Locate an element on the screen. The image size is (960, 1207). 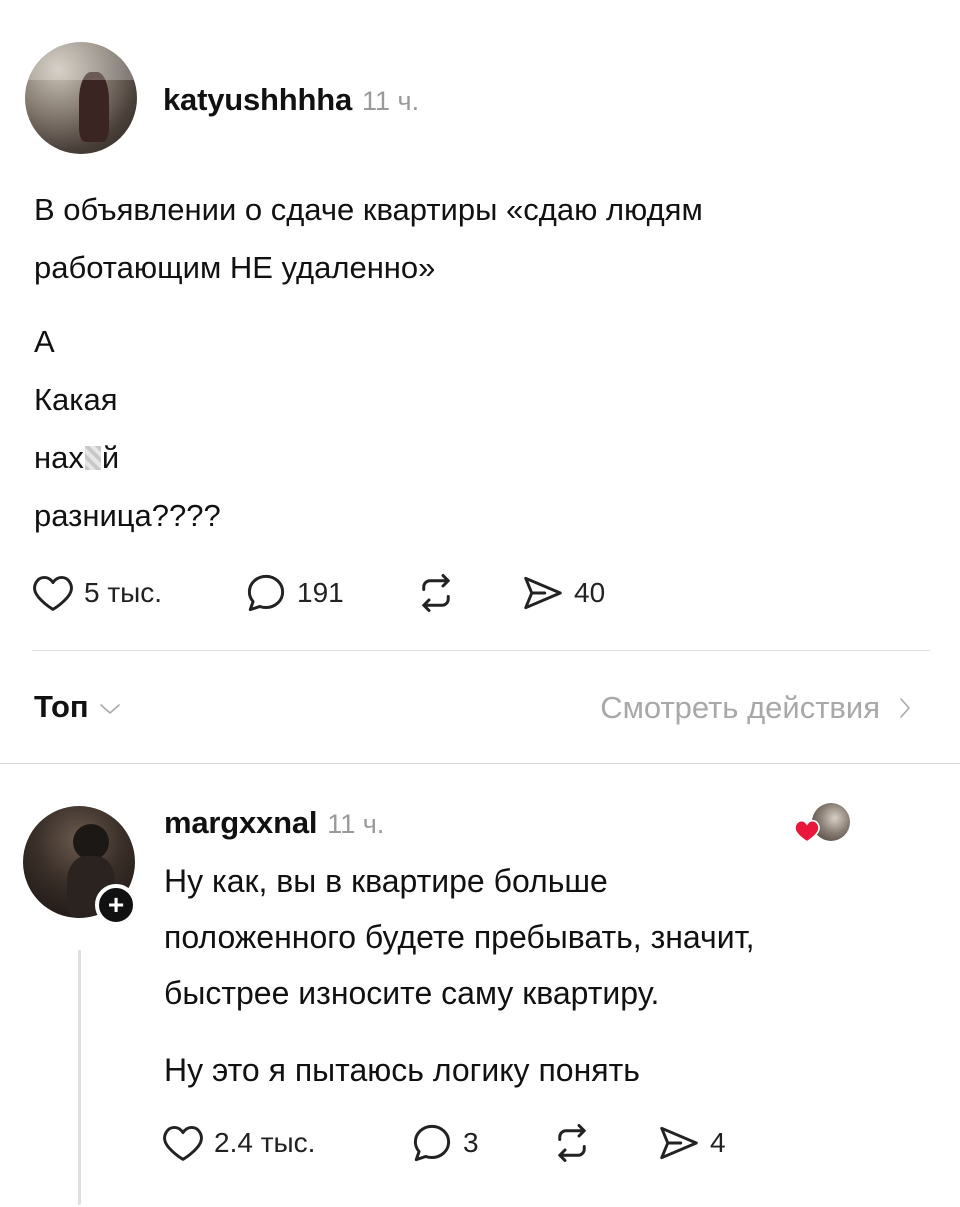
reply-username: margxxnal is located at coordinates (240, 823).